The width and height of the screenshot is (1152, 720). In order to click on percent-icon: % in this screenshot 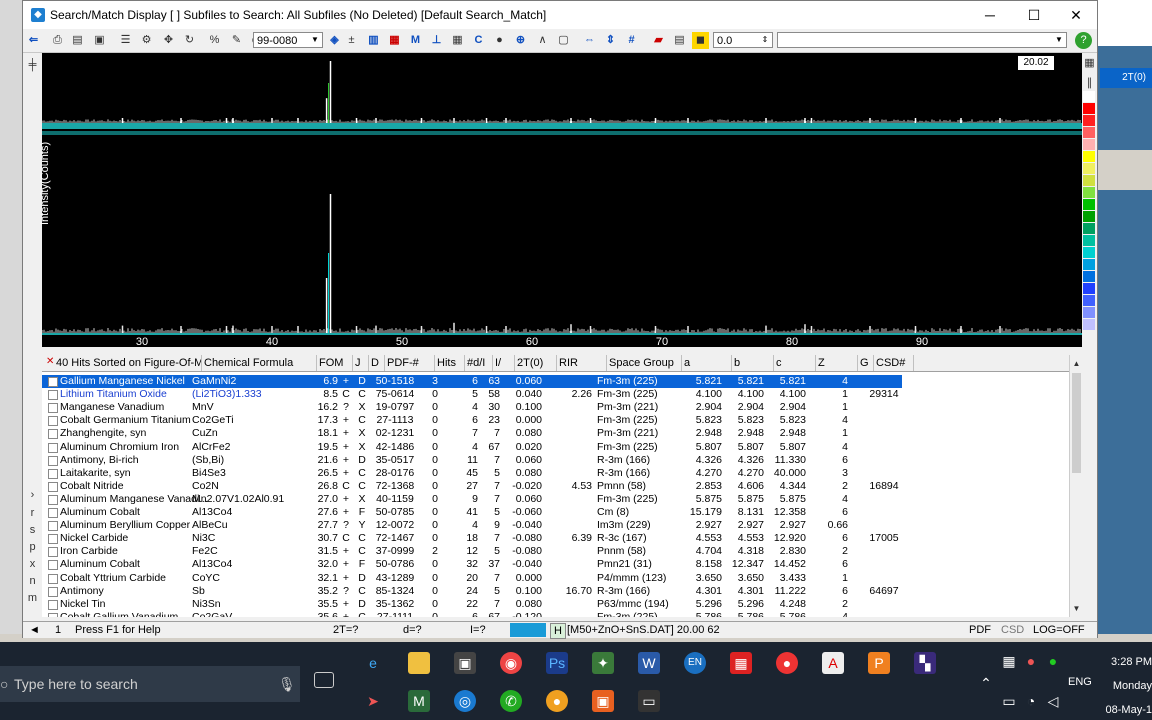, I will do `click(214, 40)`.